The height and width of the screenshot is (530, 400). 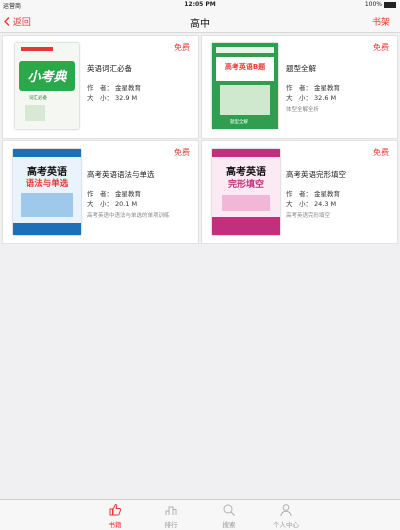 I want to click on clock-label: 12:05 PM, so click(x=200, y=4).